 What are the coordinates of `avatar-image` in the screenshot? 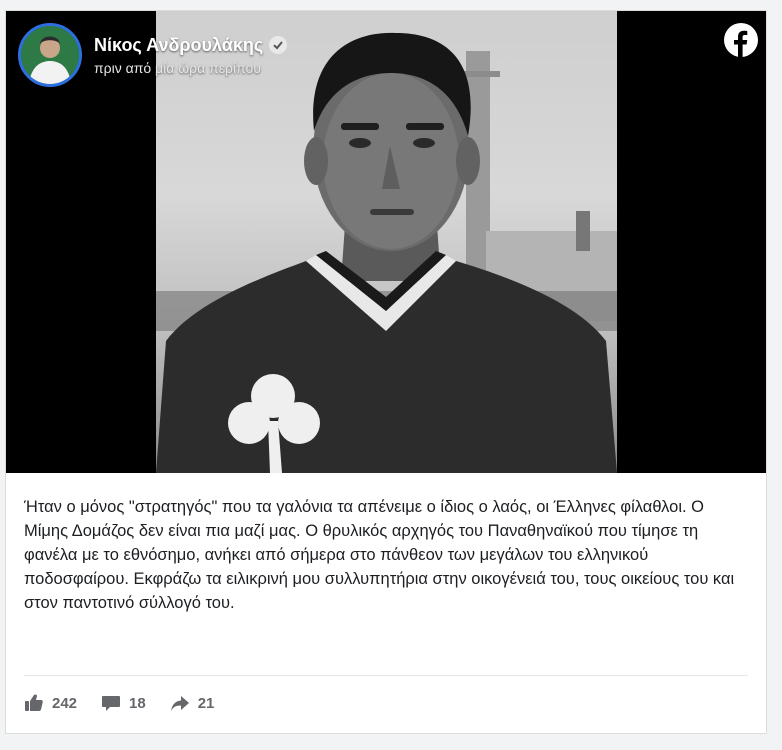 It's located at (50, 55).